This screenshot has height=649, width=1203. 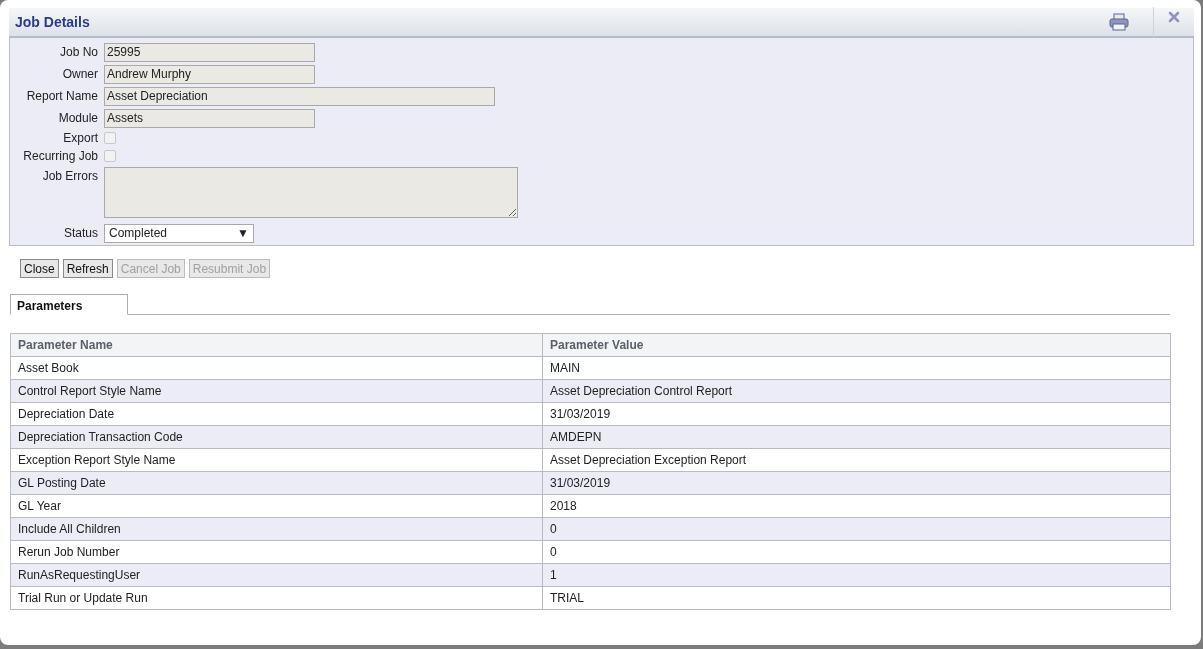 What do you see at coordinates (52, 22) in the screenshot?
I see `window-title: Job Details` at bounding box center [52, 22].